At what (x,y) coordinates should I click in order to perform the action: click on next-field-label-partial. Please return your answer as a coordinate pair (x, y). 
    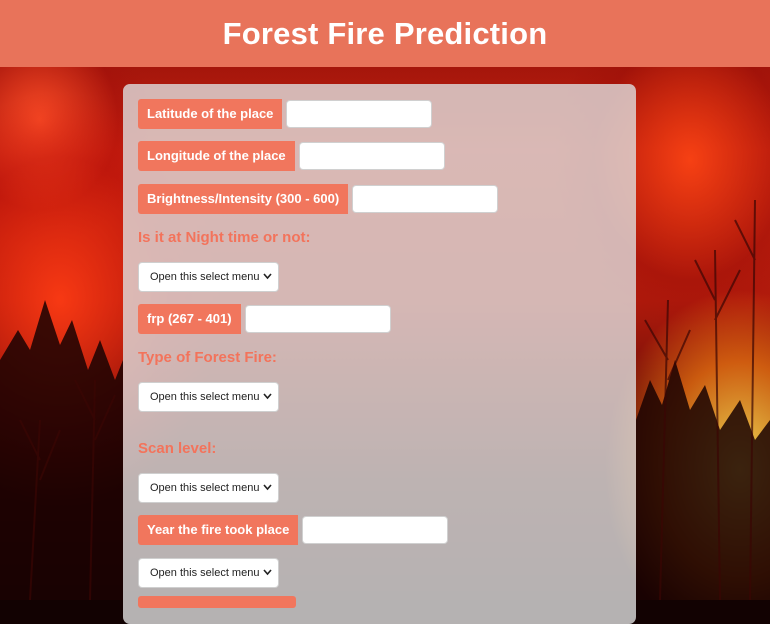
    Looking at the image, I should click on (217, 602).